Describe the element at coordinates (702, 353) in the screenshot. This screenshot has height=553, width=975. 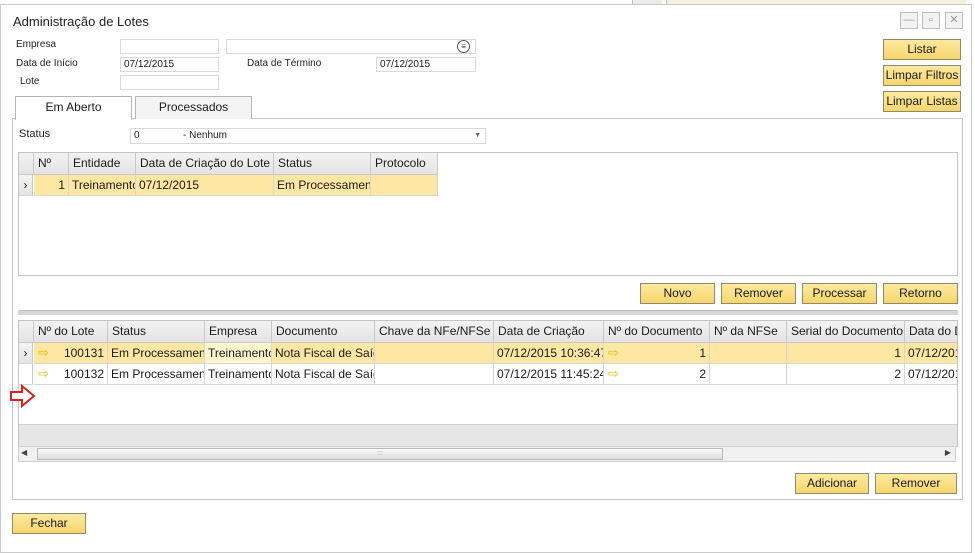
I see `document-number: 1` at that location.